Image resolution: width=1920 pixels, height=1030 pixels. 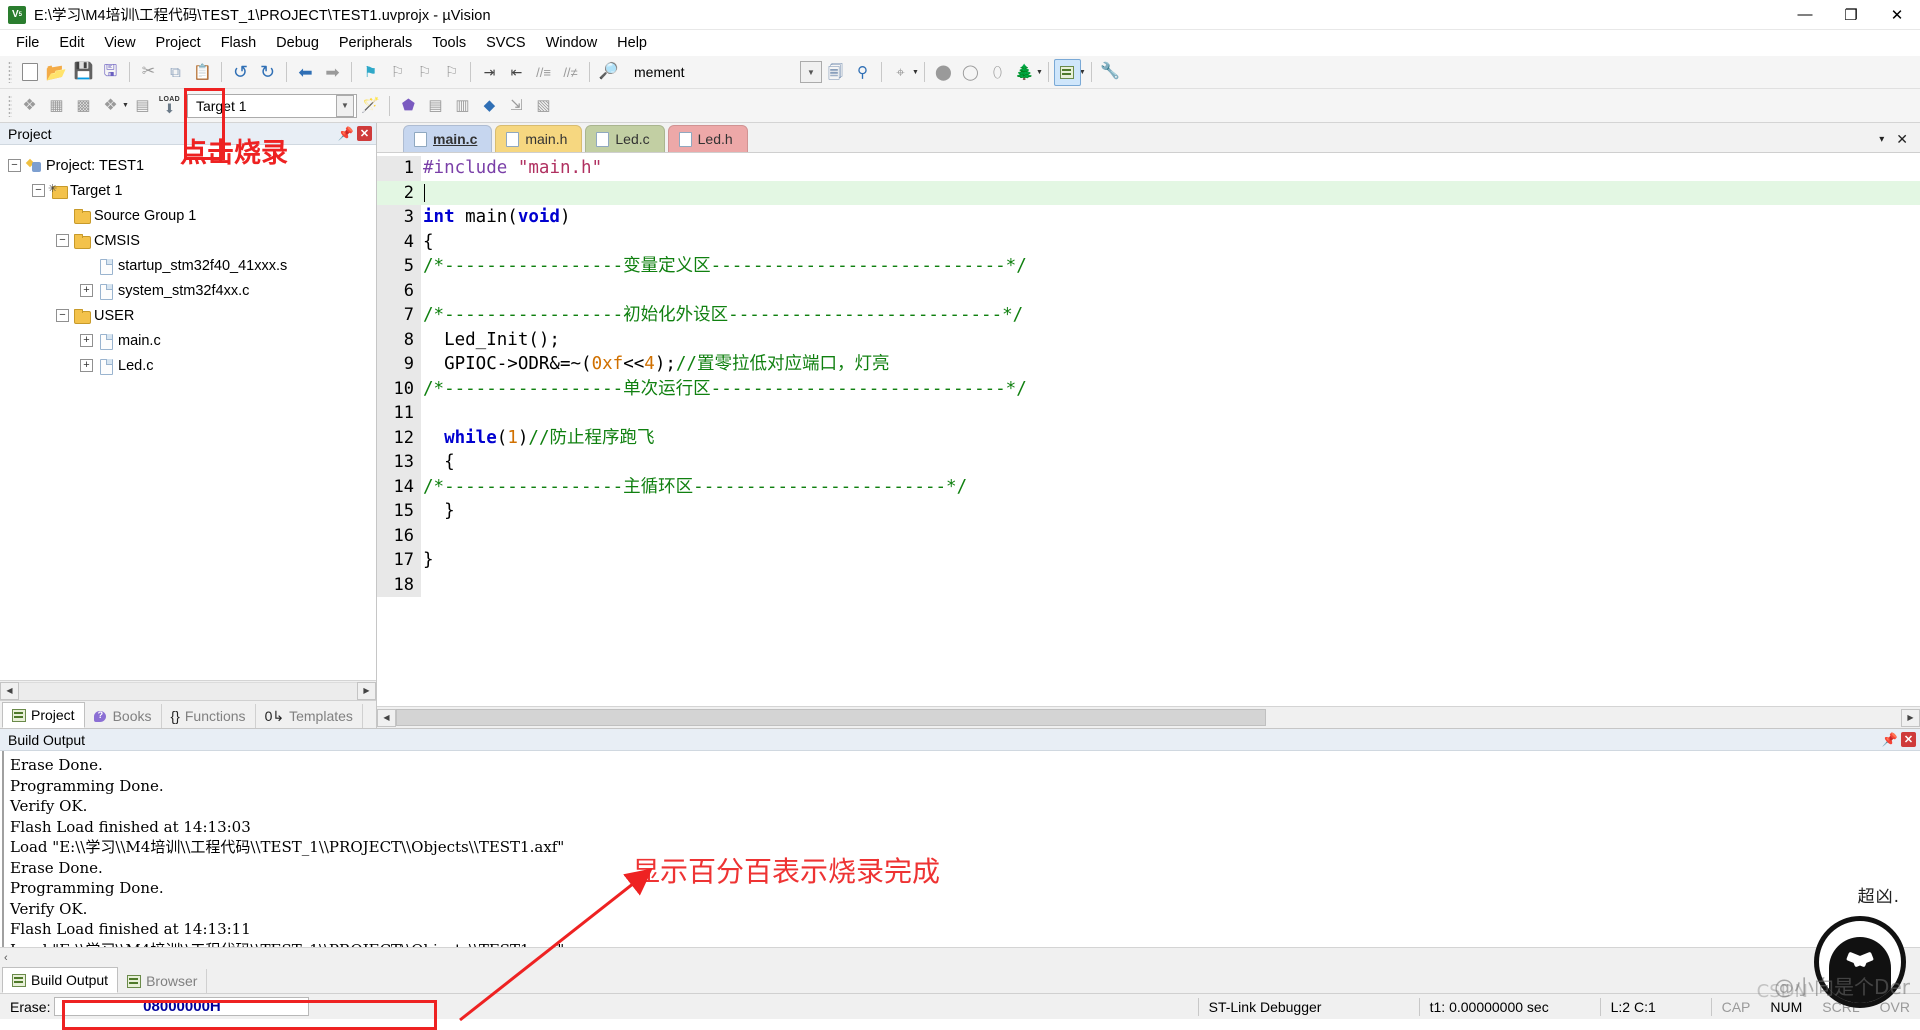 What do you see at coordinates (835, 72) in the screenshot?
I see `find-in-files-button: 🗐` at bounding box center [835, 72].